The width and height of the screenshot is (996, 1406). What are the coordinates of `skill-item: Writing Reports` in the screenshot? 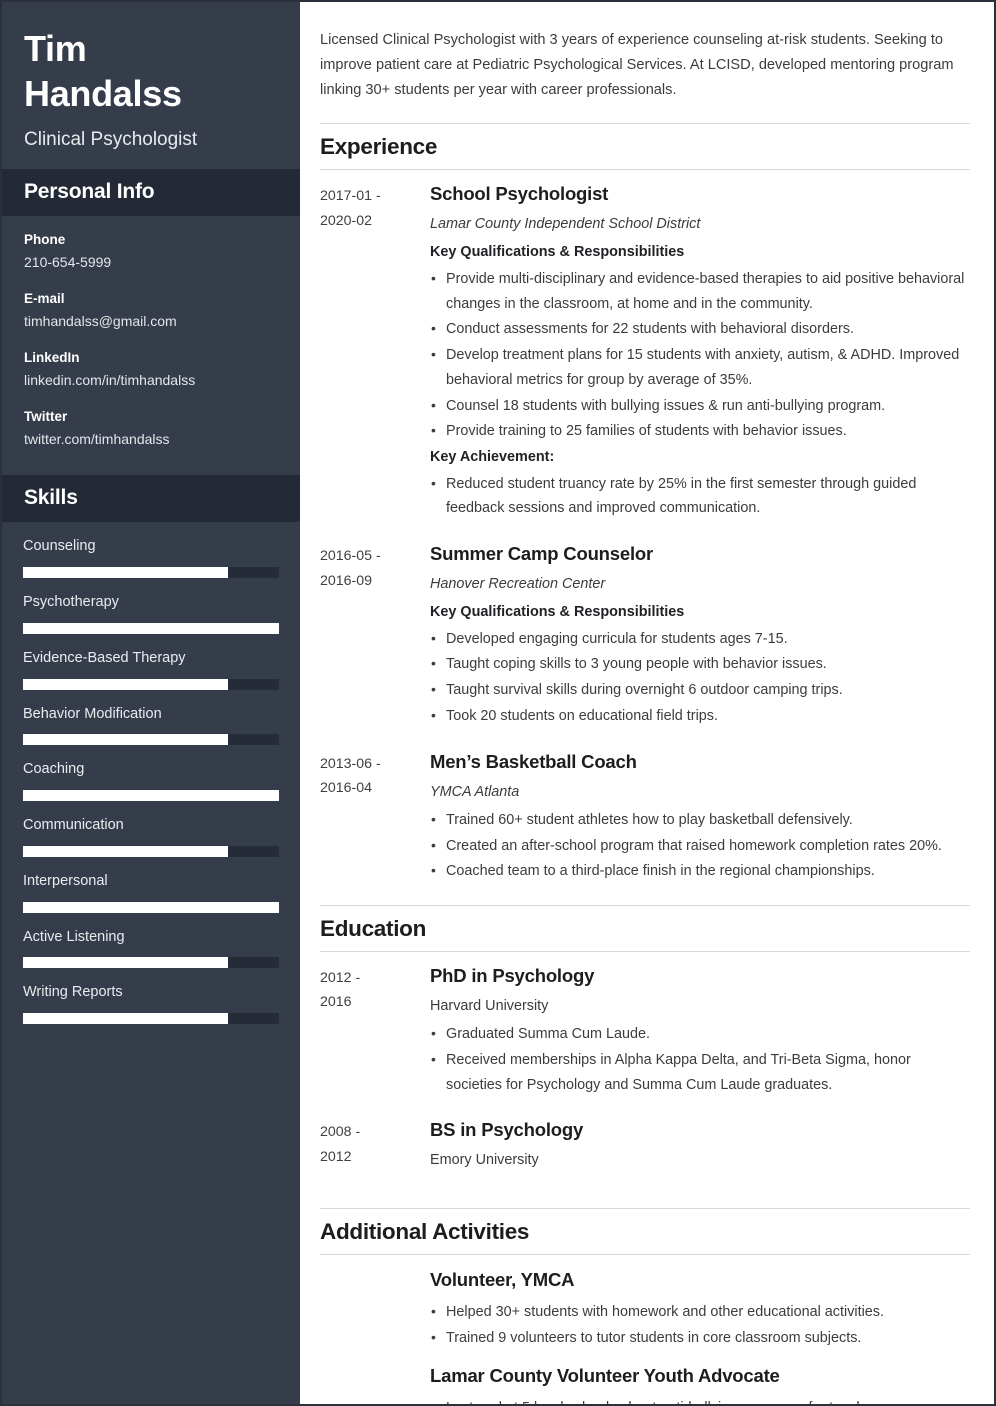 It's located at (151, 1003).